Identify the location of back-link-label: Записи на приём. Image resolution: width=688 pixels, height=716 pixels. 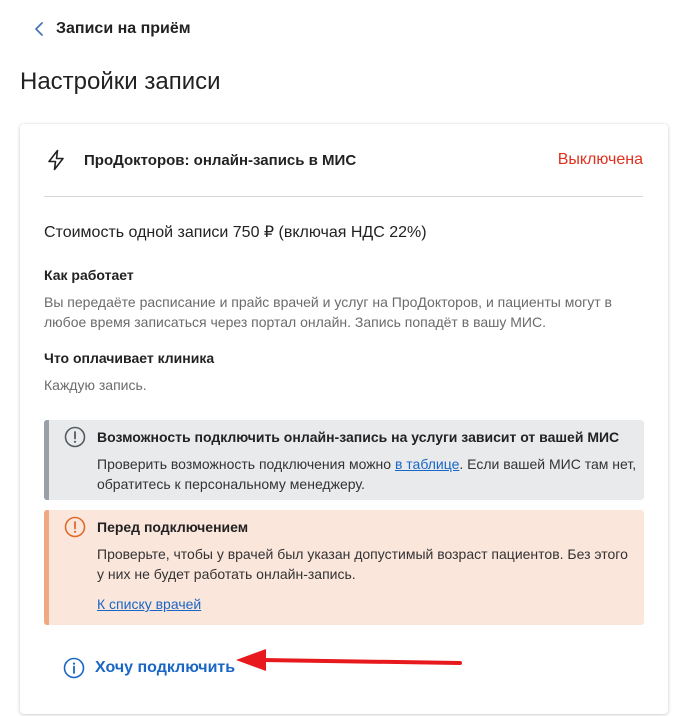
(123, 28).